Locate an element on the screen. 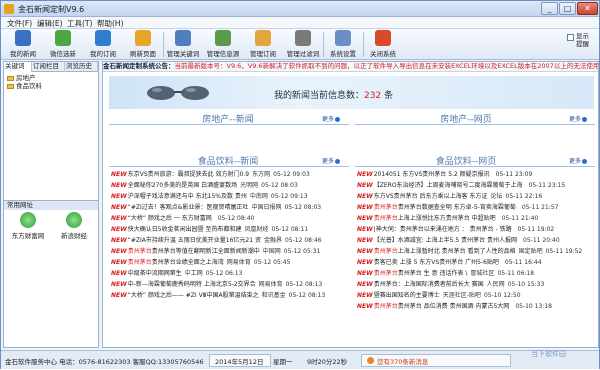 Image resolution: width=600 pixels, height=370 pixels. news-title: |神大伺：贵州茅台以来涌在地方 ： 贵州茅台 - 铁路 is located at coordinates (443, 230).